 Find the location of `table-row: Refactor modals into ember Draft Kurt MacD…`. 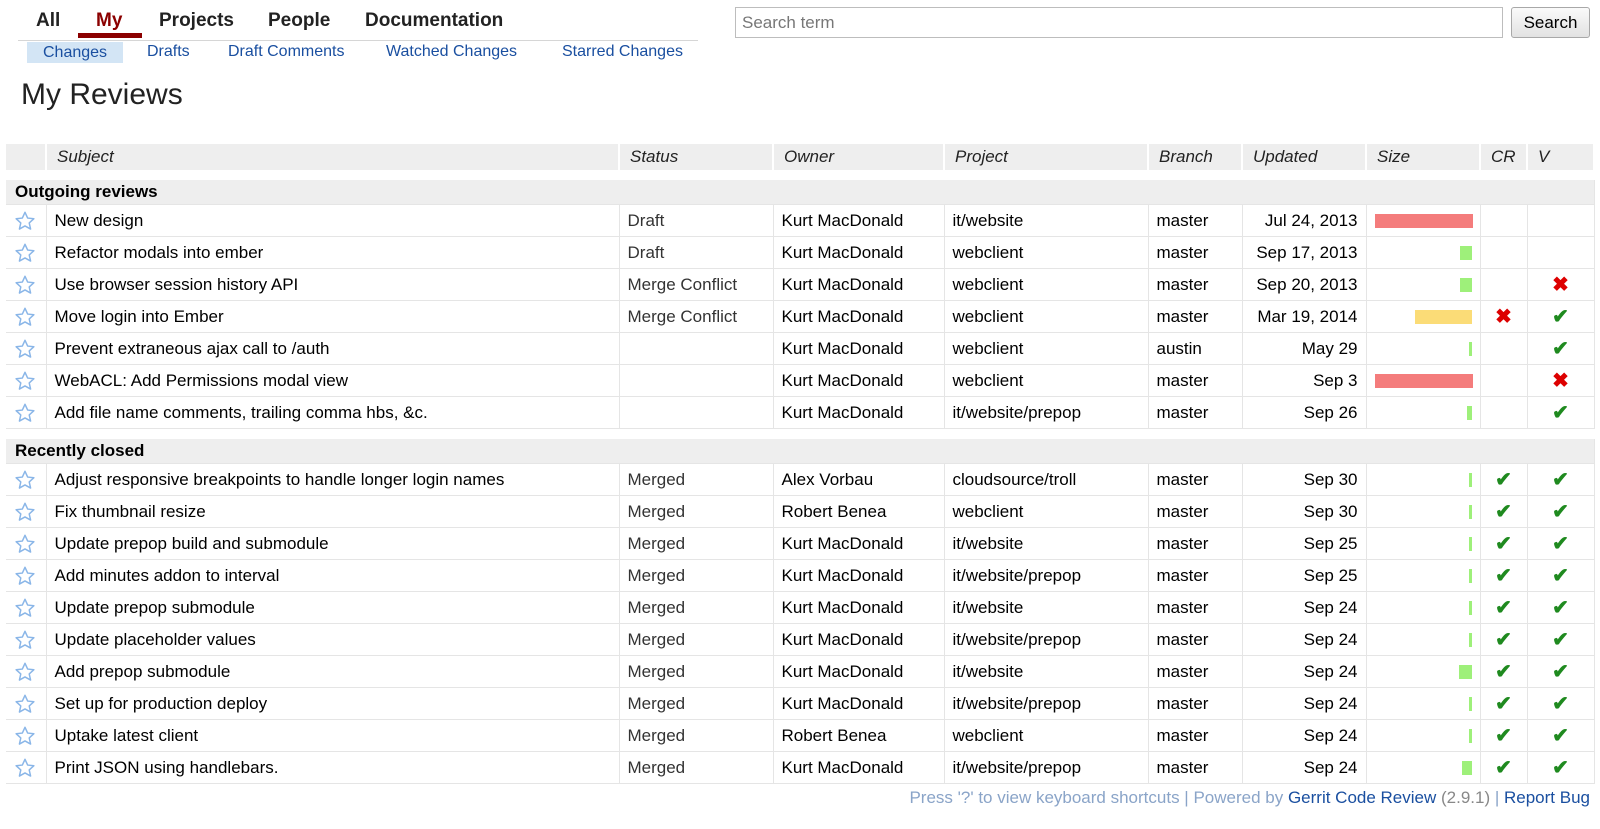

table-row: Refactor modals into ember Draft Kurt MacD… is located at coordinates (800, 252).